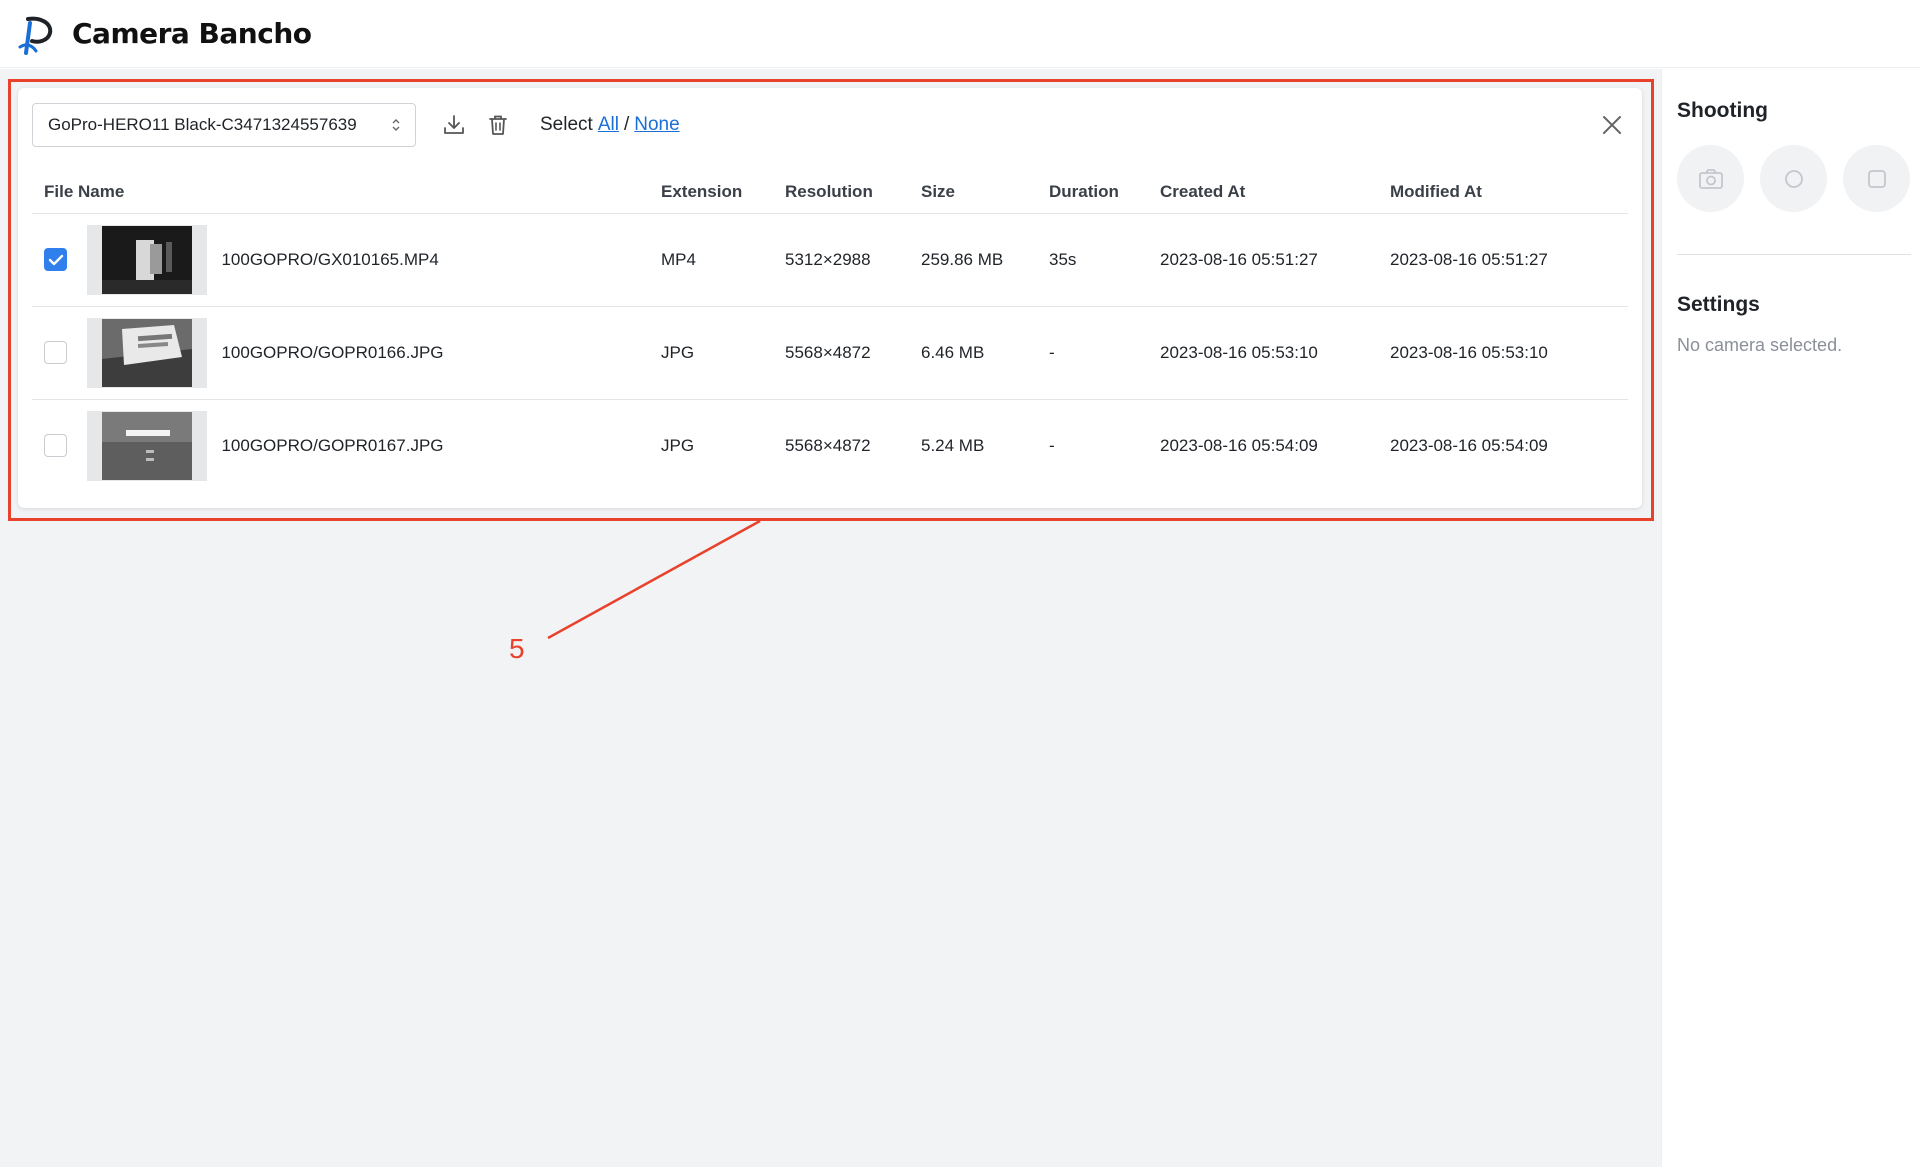 The width and height of the screenshot is (1920, 1167). Describe the element at coordinates (1760, 345) in the screenshot. I see `settings-empty-text: No camera selected.` at that location.